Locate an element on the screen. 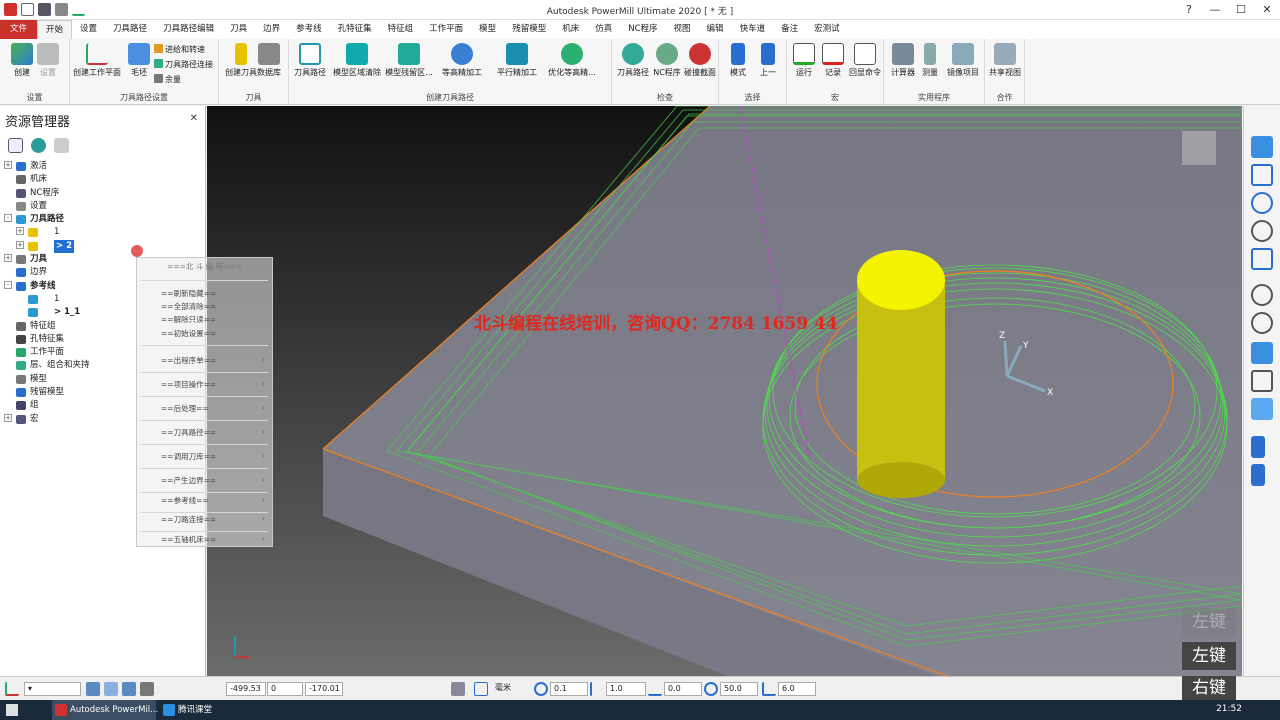 The width and height of the screenshot is (1280, 720). tab-14: 仿真 is located at coordinates (603, 29).